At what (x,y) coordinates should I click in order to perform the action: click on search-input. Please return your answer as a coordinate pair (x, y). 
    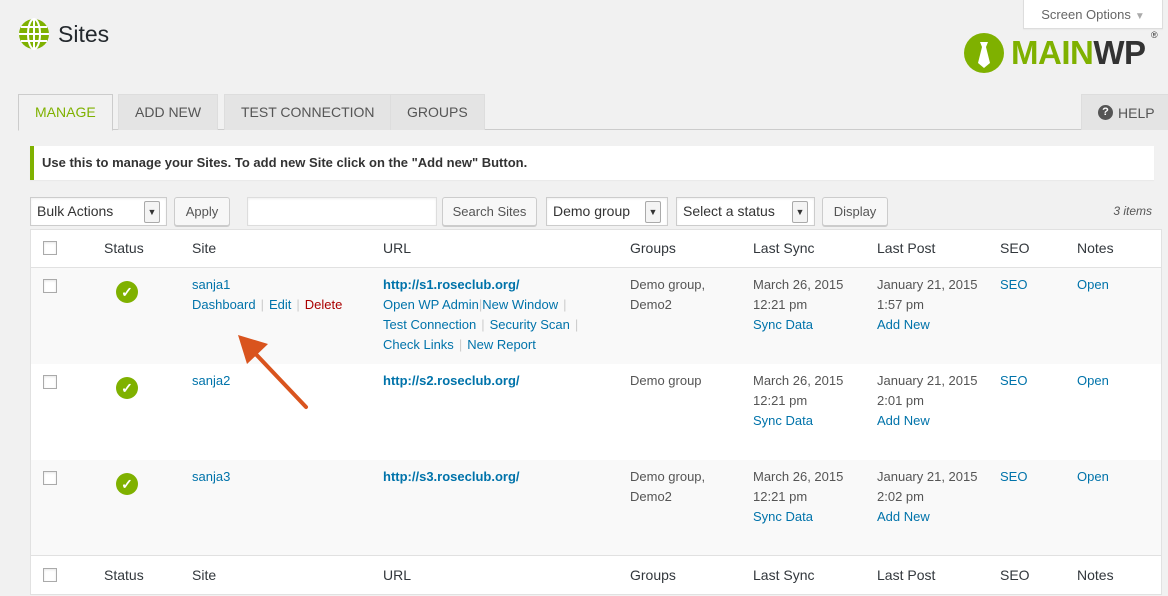
    Looking at the image, I should click on (342, 211).